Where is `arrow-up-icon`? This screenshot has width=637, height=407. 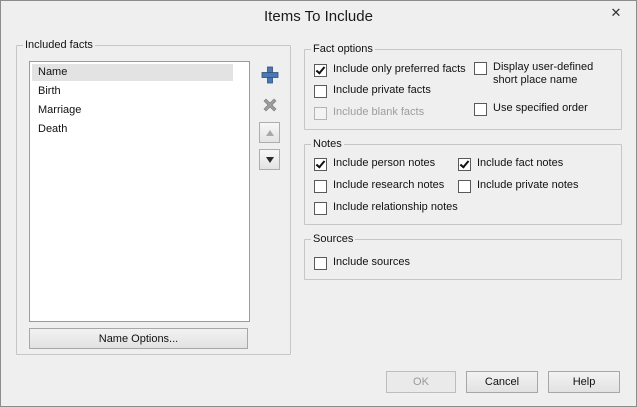
arrow-up-icon is located at coordinates (269, 132).